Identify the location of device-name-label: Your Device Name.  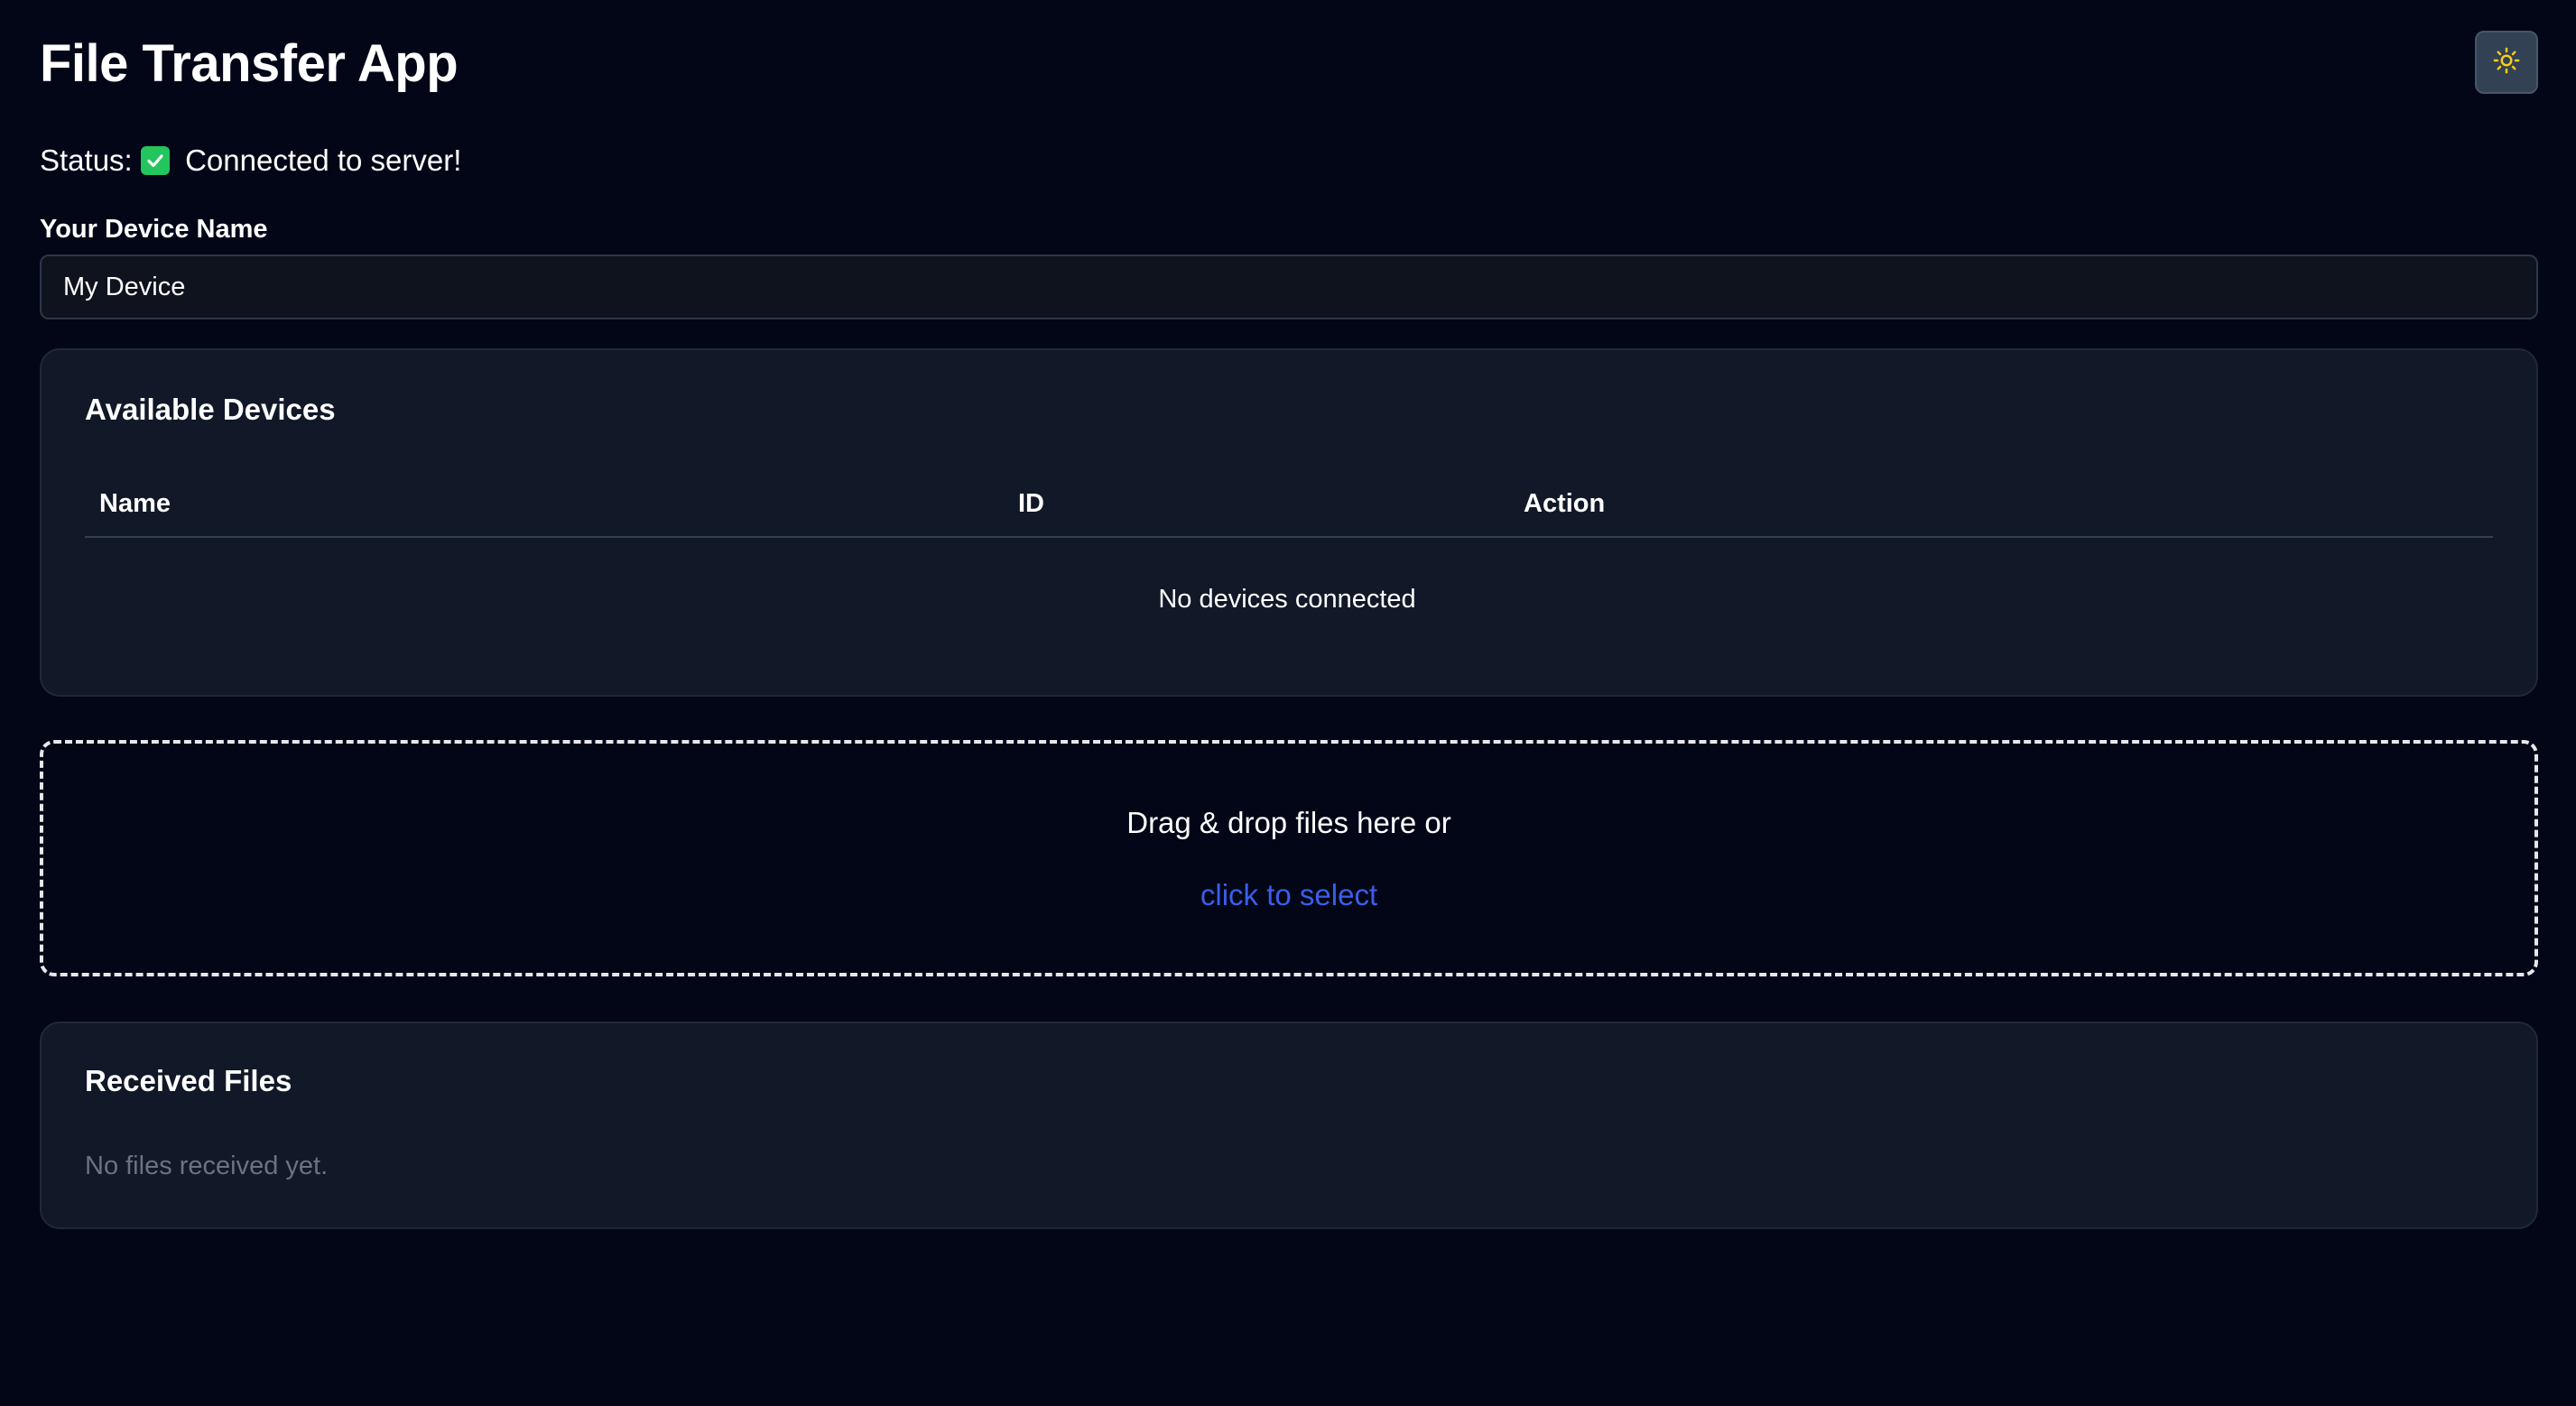
(154, 229).